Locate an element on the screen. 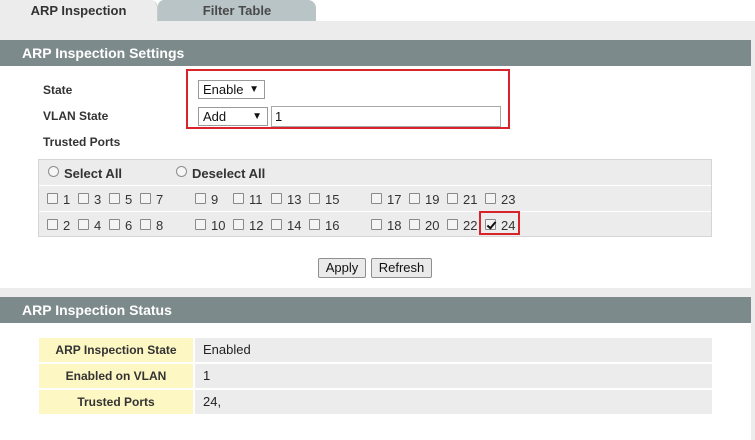  port-1-checkbox is located at coordinates (52, 198).